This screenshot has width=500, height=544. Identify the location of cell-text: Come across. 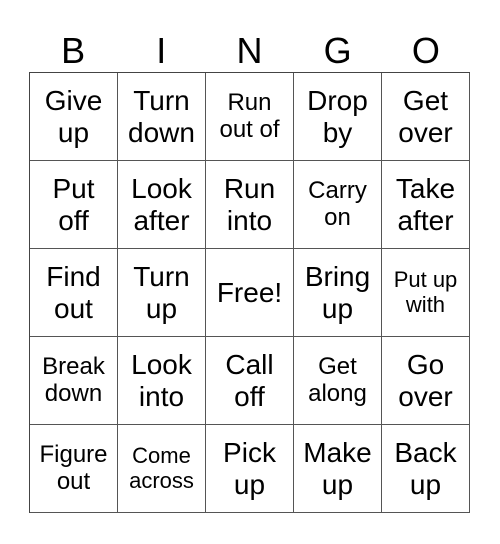
(161, 467).